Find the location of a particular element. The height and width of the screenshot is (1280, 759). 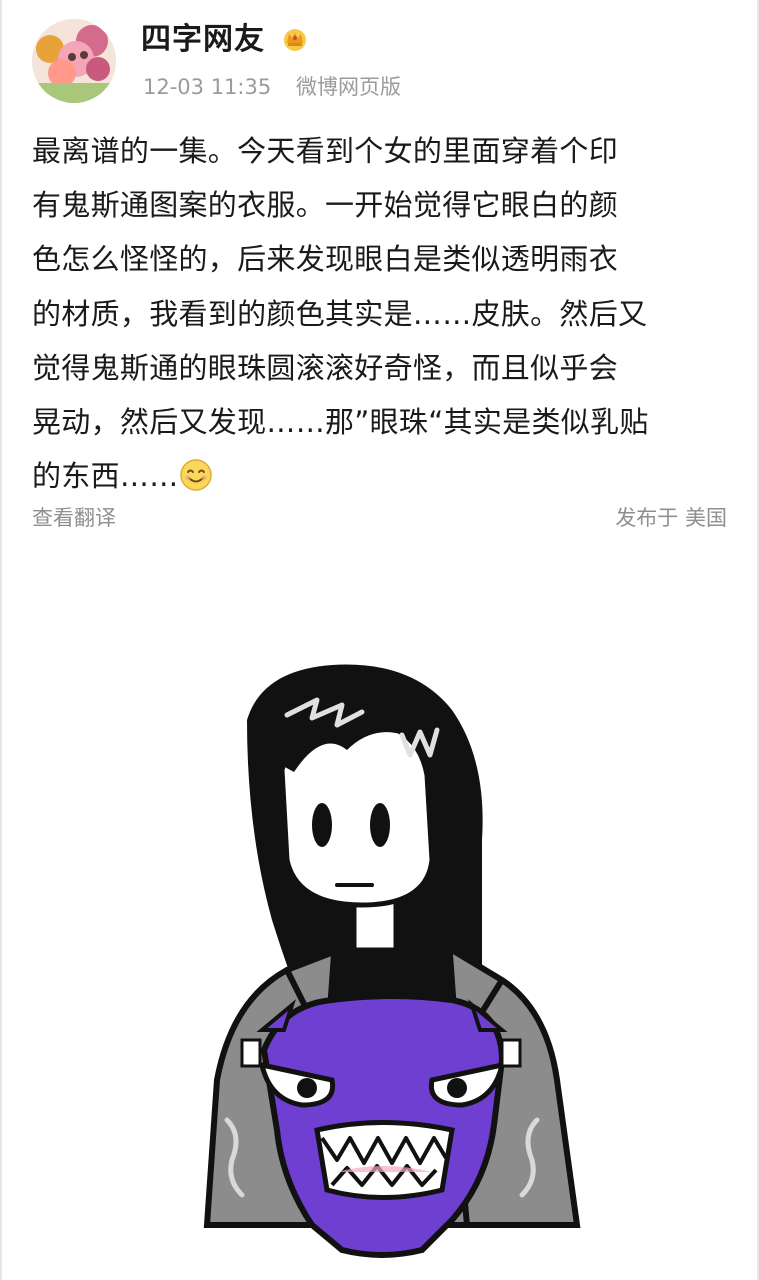

post-source: 微博网页版 is located at coordinates (348, 87).